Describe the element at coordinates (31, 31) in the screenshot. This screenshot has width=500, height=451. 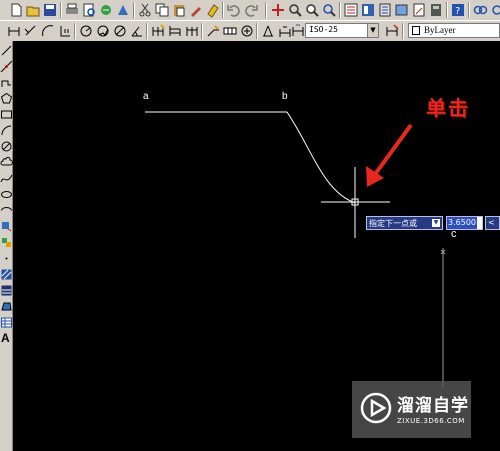
I see `aligned-dimension-icon` at that location.